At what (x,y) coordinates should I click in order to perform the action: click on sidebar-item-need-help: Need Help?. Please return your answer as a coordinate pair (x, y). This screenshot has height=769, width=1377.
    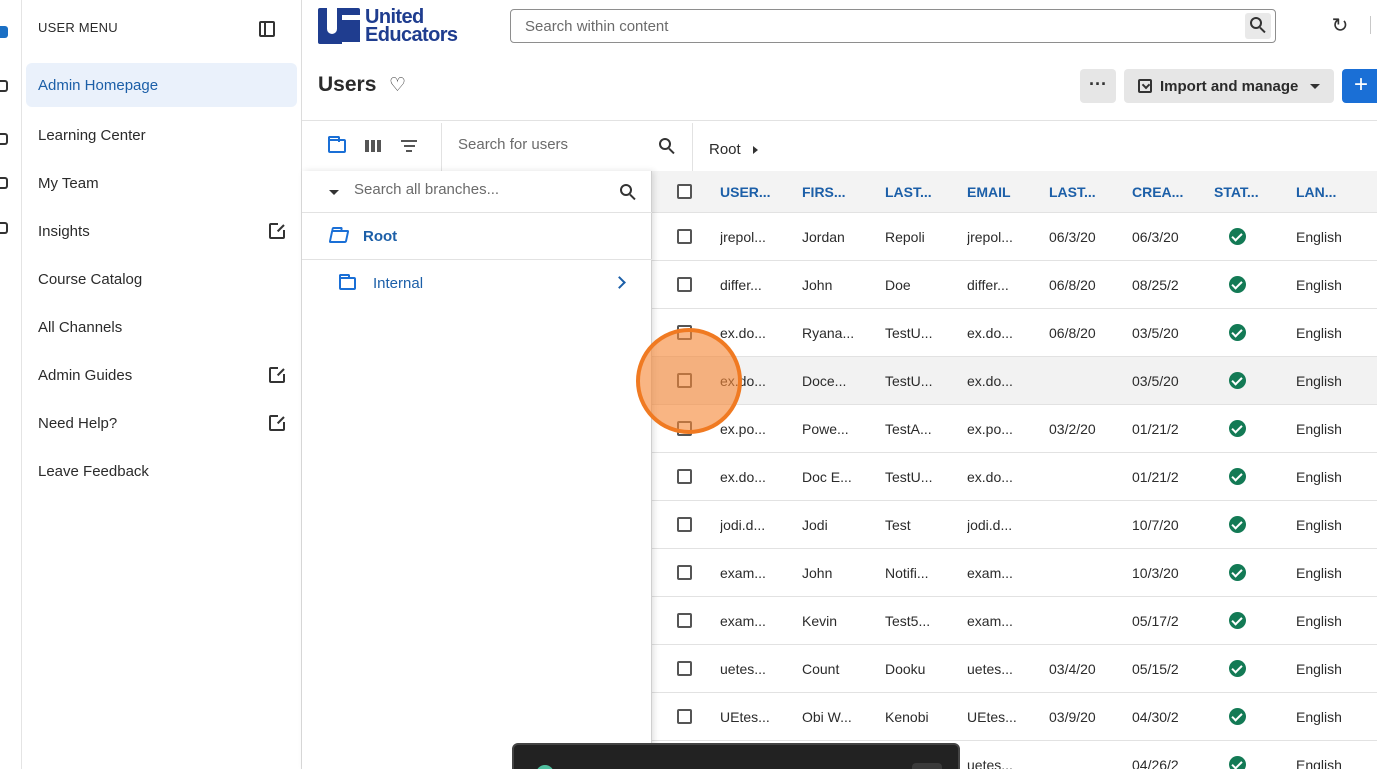
    Looking at the image, I should click on (161, 423).